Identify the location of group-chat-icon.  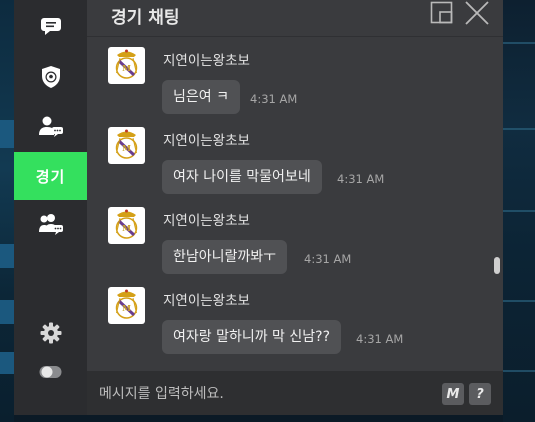
(50, 224).